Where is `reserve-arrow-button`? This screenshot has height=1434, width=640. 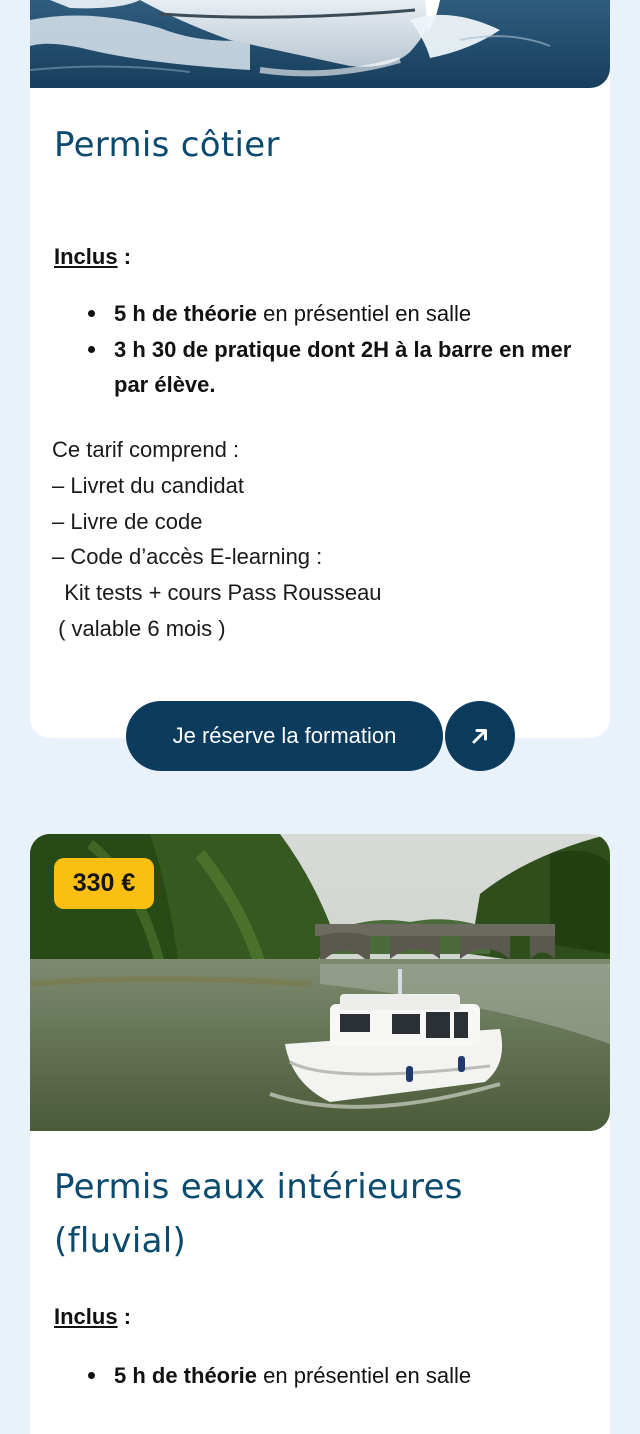 reserve-arrow-button is located at coordinates (480, 736).